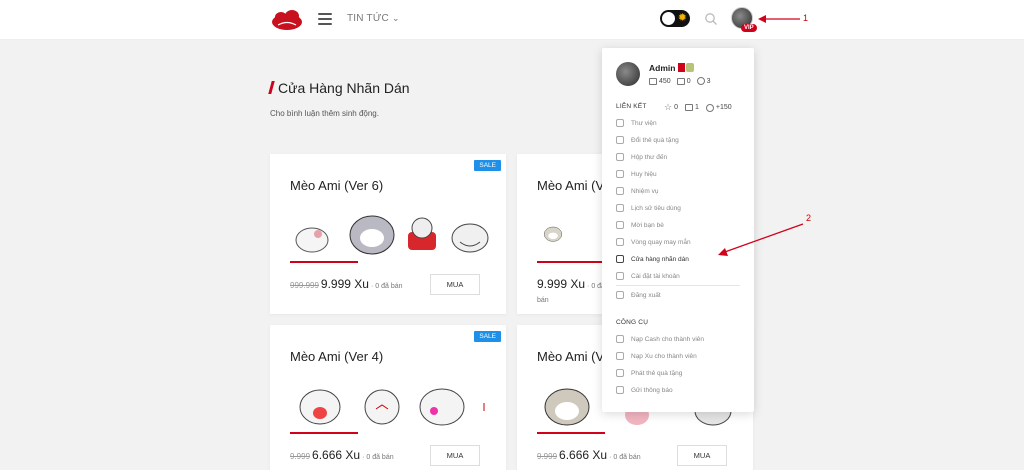  I want to click on theme-toggle: ✹, so click(675, 18).